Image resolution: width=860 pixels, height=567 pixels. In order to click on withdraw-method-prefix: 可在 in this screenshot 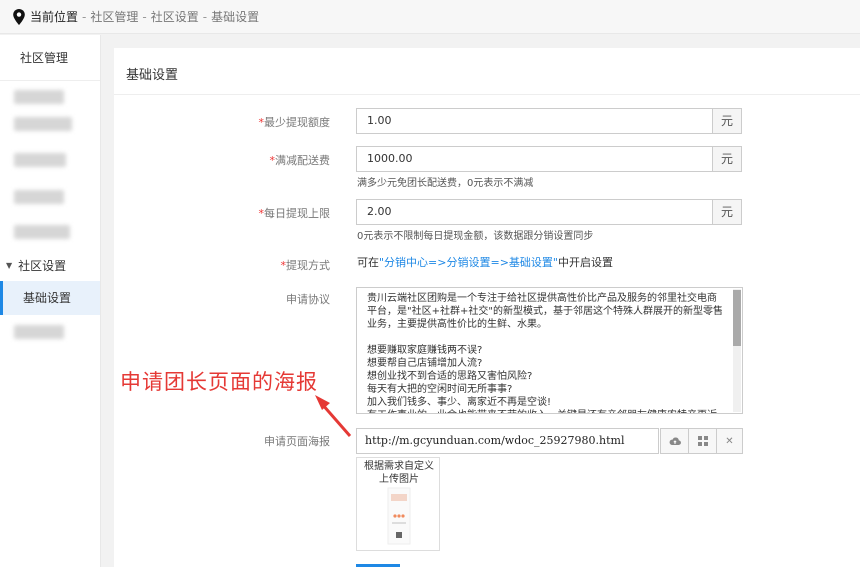, I will do `click(368, 262)`.